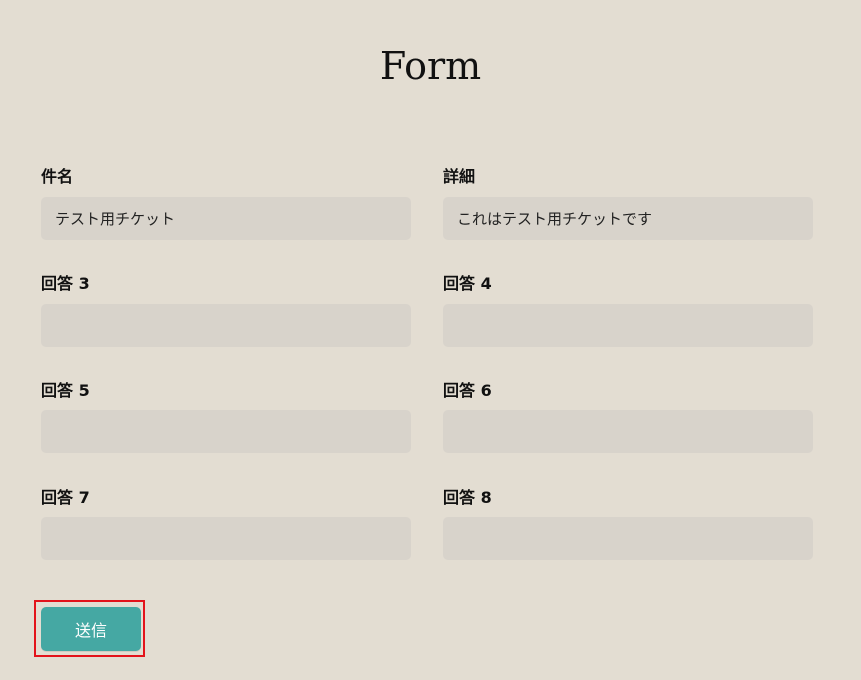 This screenshot has height=680, width=861. I want to click on subject-label: 件名, so click(57, 176).